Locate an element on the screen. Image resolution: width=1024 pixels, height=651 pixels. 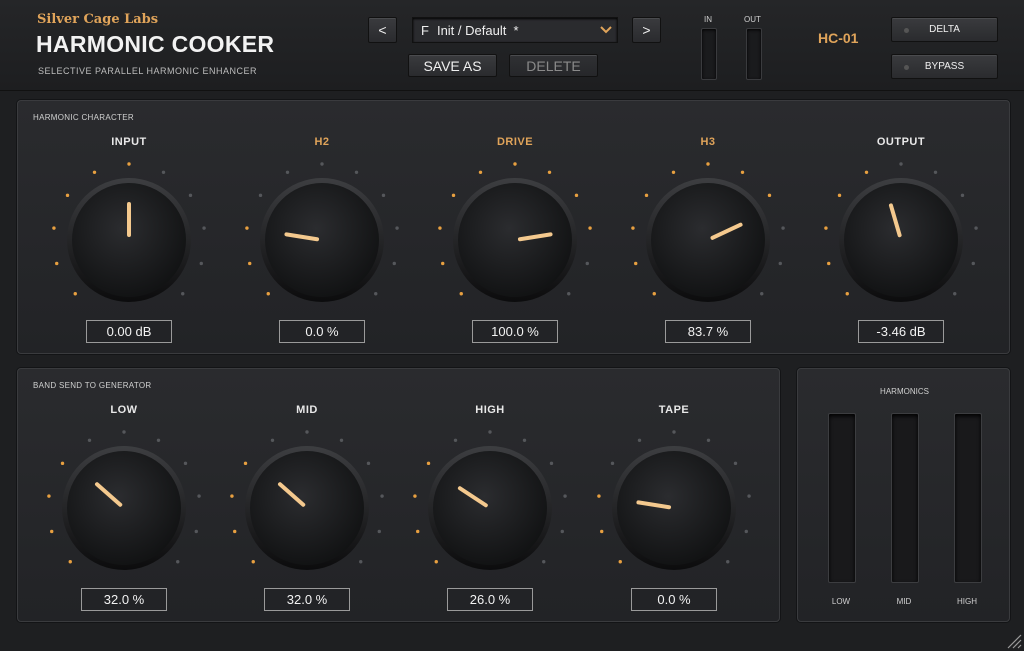
h2-knob is located at coordinates (322, 240).